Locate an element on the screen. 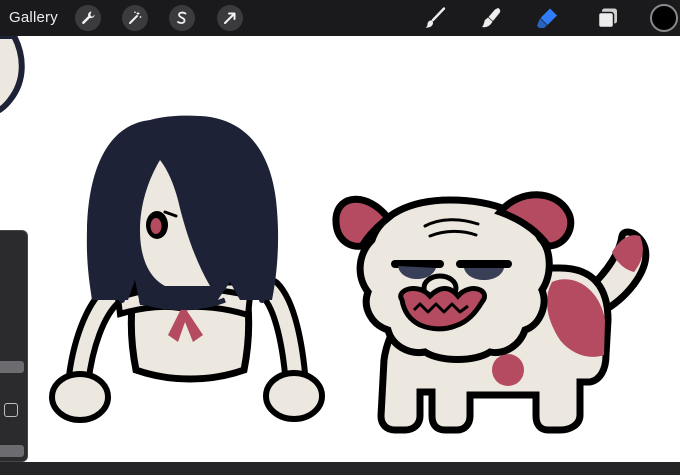 This screenshot has height=475, width=680. magic-wand-icon is located at coordinates (135, 17).